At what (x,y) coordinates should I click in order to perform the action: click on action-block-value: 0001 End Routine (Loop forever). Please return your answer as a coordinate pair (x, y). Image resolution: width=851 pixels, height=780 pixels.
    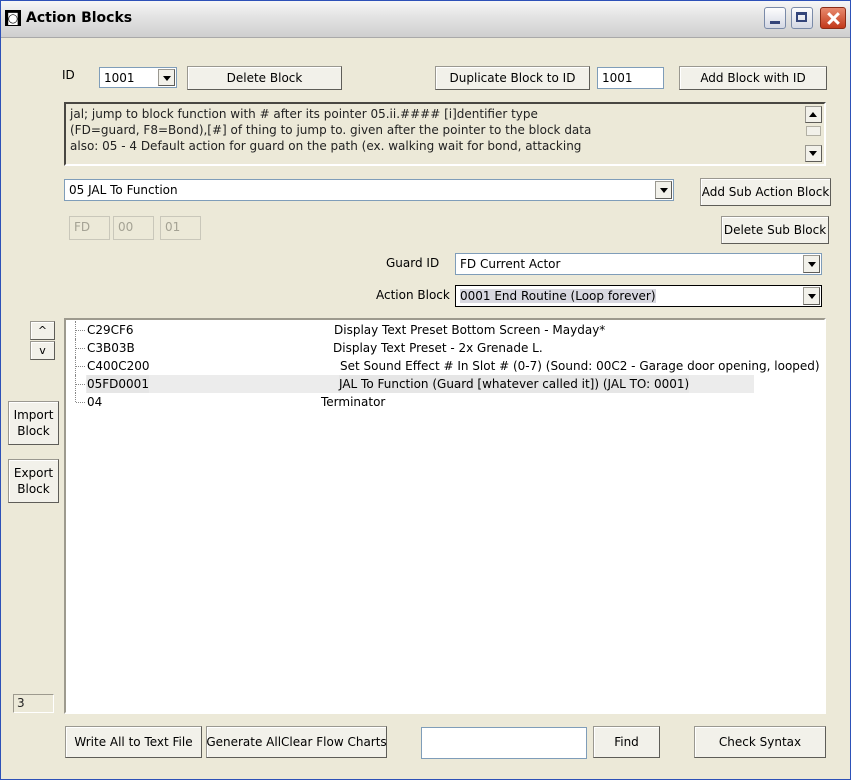
    Looking at the image, I should click on (558, 296).